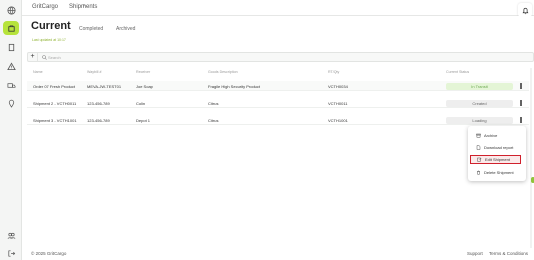  Describe the element at coordinates (475, 253) in the screenshot. I see `footer-support-link: Support` at that location.